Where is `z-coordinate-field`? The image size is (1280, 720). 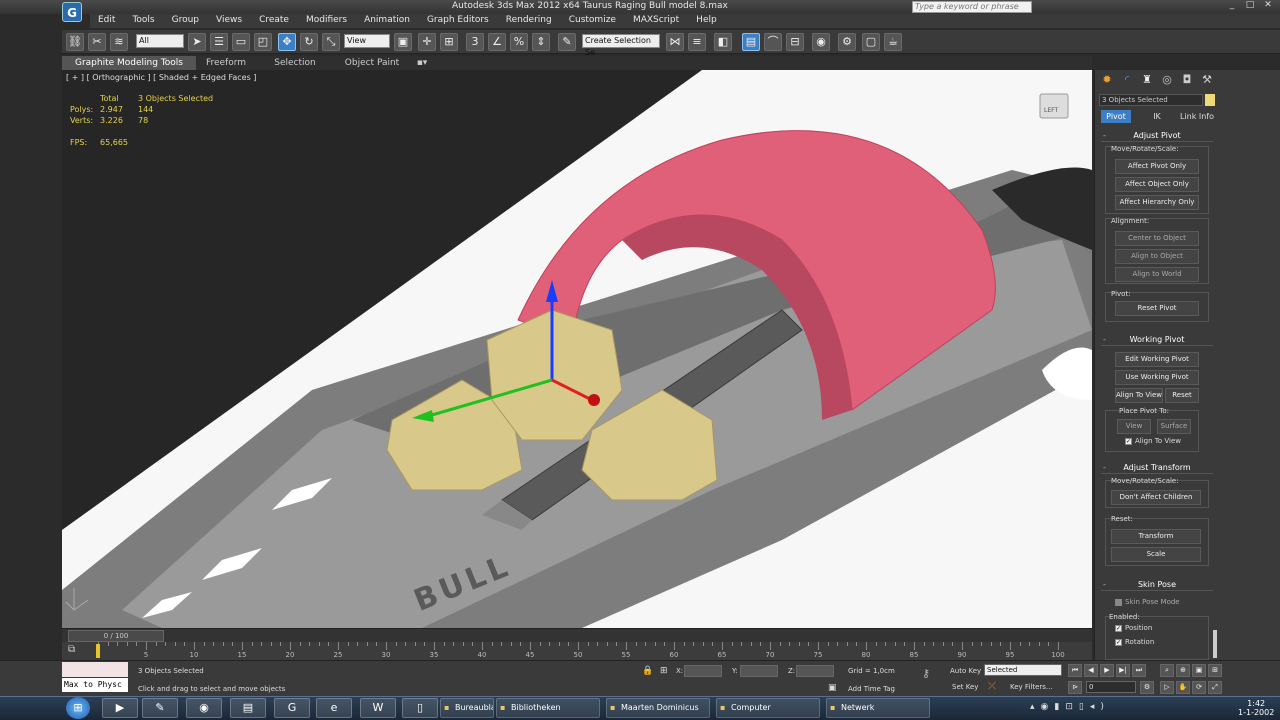 z-coordinate-field is located at coordinates (815, 671).